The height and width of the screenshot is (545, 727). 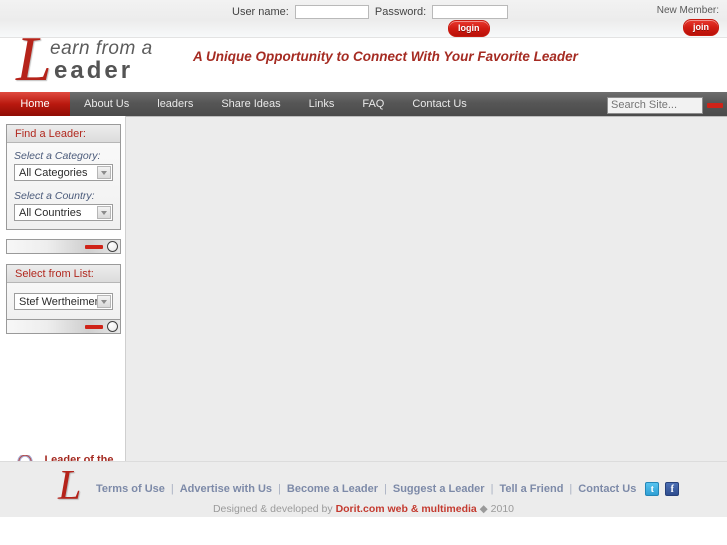 What do you see at coordinates (260, 12) in the screenshot?
I see `username-label: User name:` at bounding box center [260, 12].